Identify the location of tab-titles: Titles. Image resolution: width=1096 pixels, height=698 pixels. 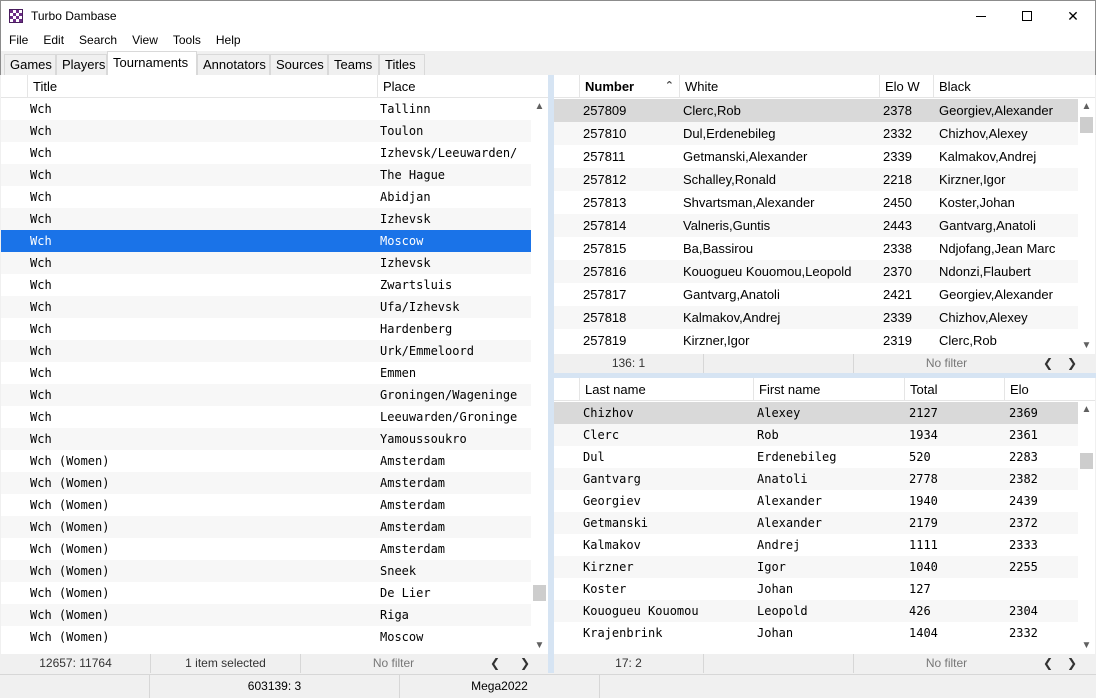
(402, 64).